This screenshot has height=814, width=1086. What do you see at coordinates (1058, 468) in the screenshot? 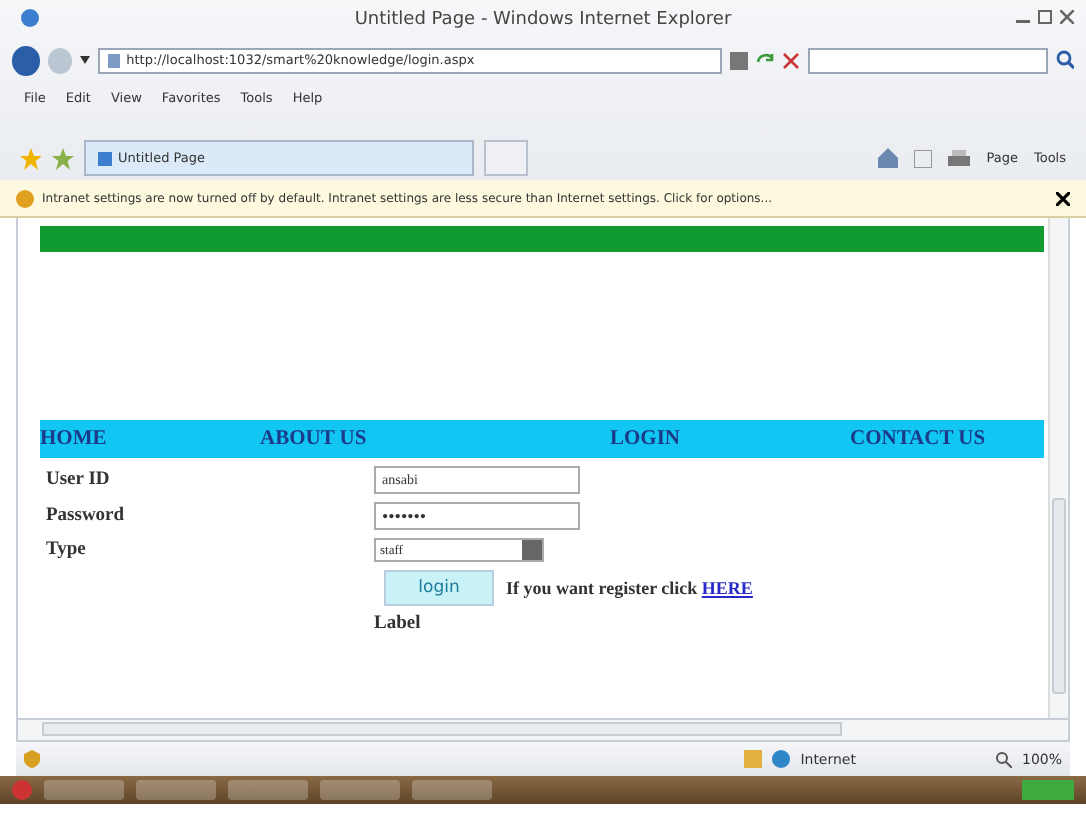
I see `vertical-scrollbar` at bounding box center [1058, 468].